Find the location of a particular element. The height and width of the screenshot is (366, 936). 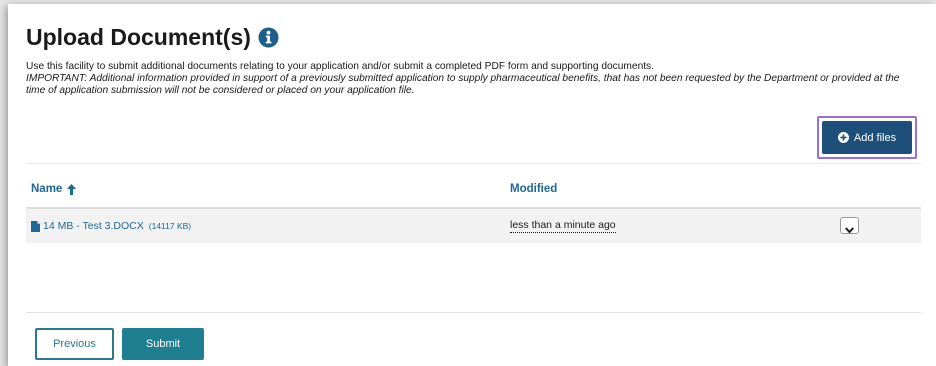

file-size: (14117 KB) is located at coordinates (170, 226).